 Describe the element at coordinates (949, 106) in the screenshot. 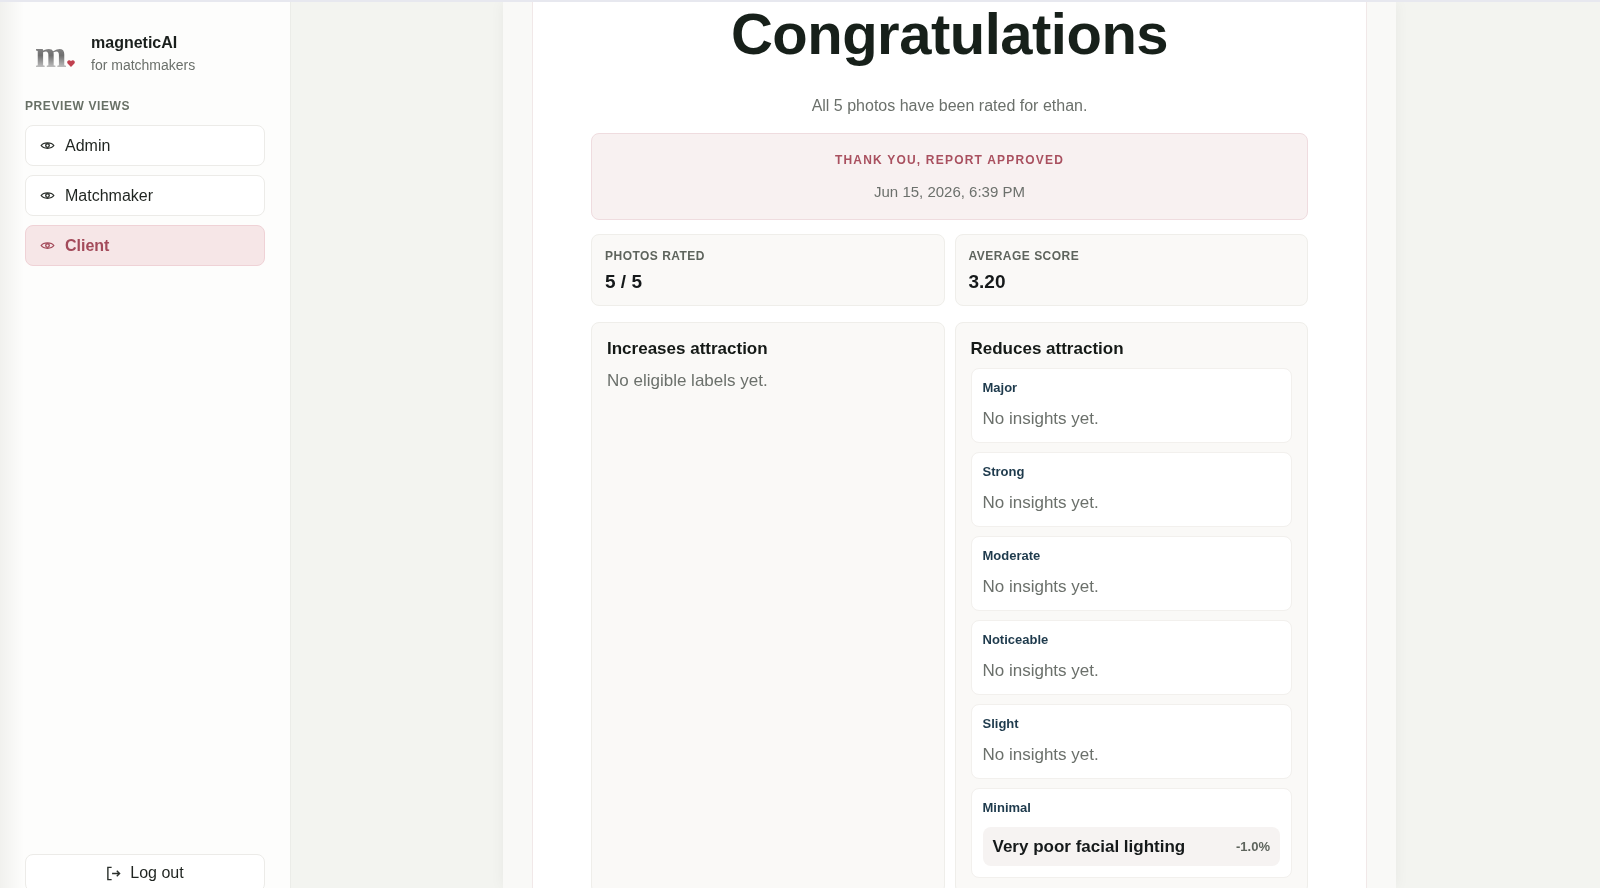

I see `subtitle-text: All 5 photos have been rated for ethan.` at that location.